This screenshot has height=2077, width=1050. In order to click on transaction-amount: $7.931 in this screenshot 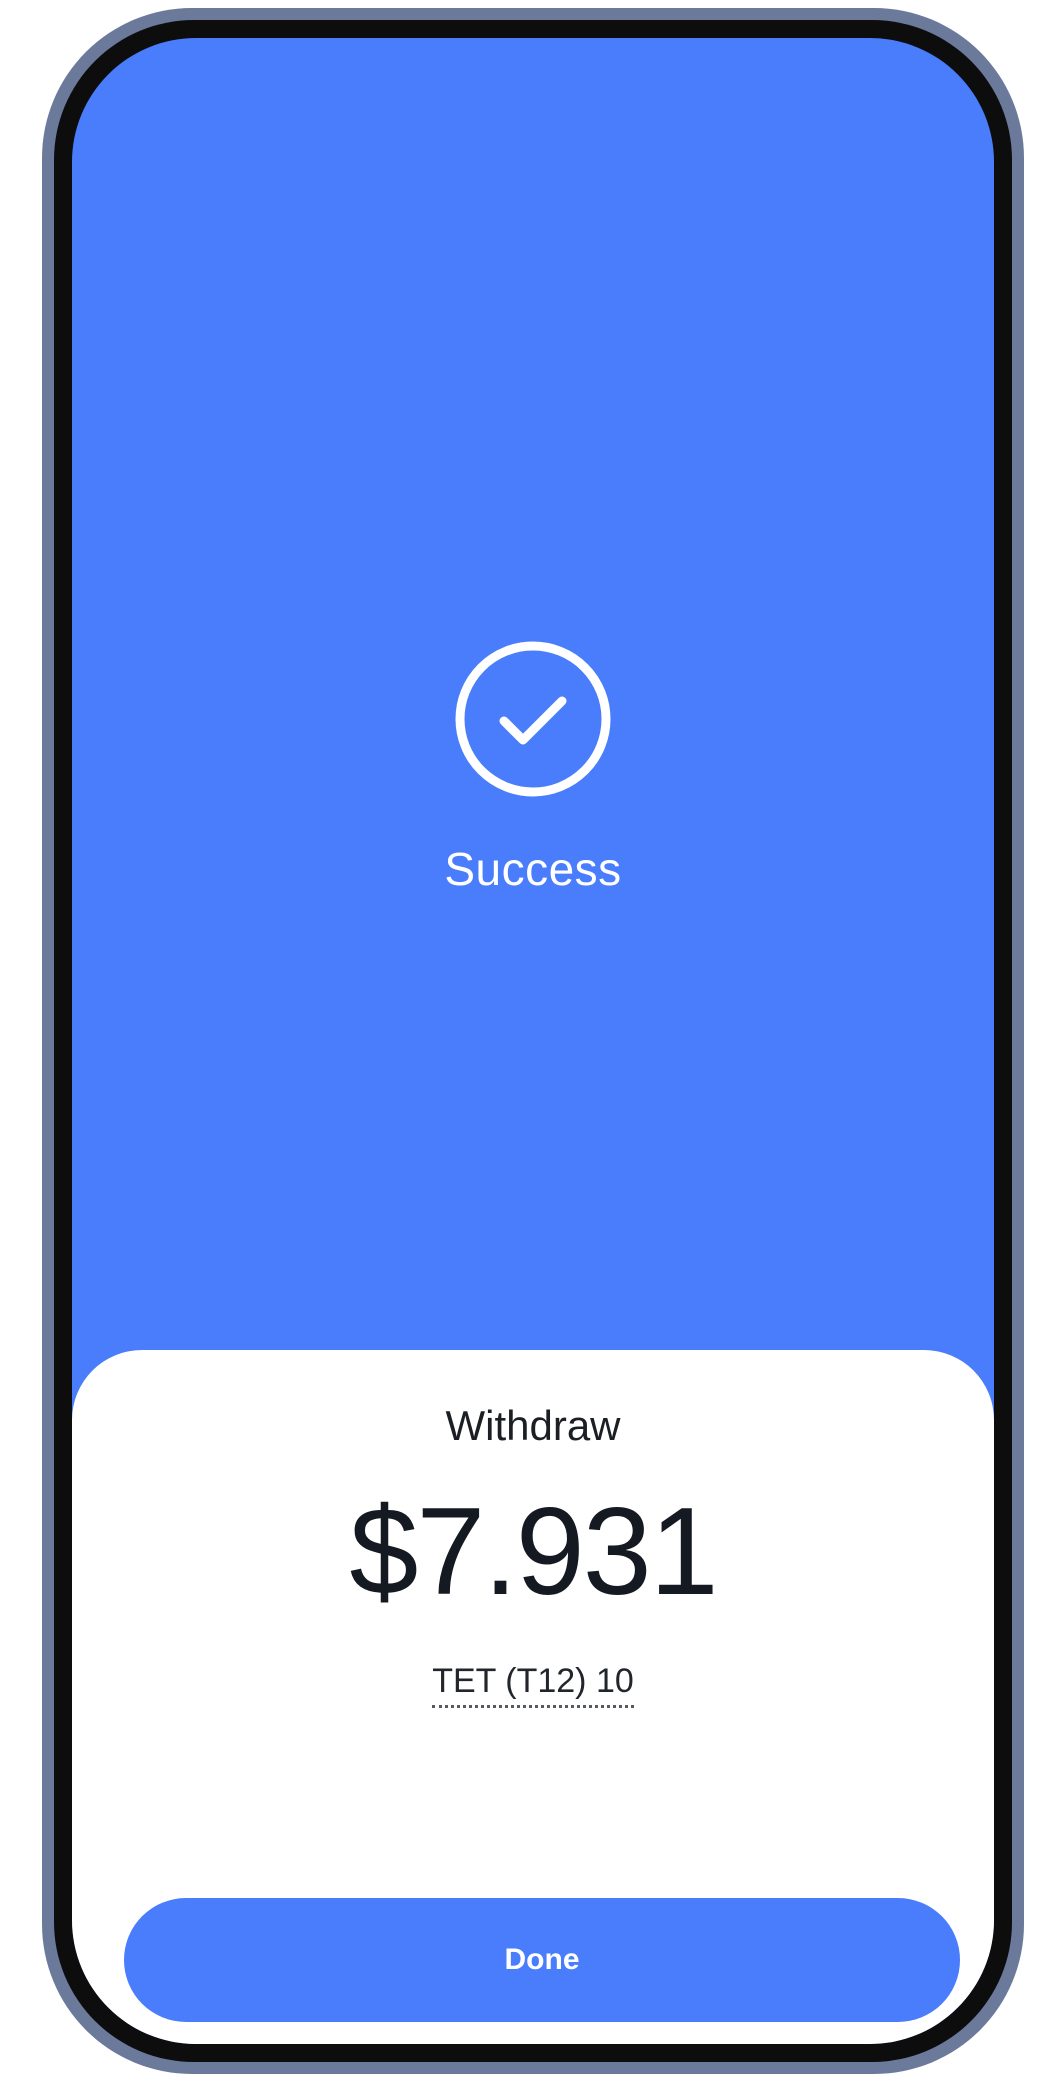, I will do `click(533, 1552)`.